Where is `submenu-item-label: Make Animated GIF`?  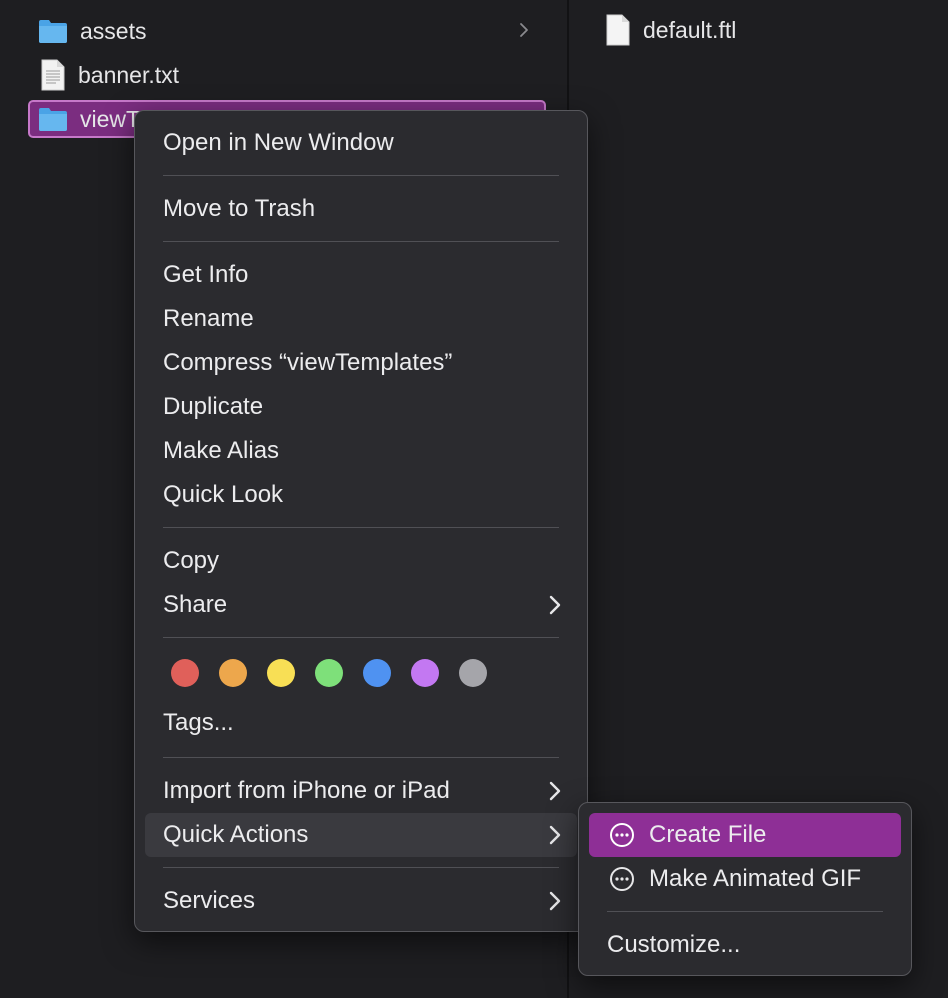 submenu-item-label: Make Animated GIF is located at coordinates (755, 878).